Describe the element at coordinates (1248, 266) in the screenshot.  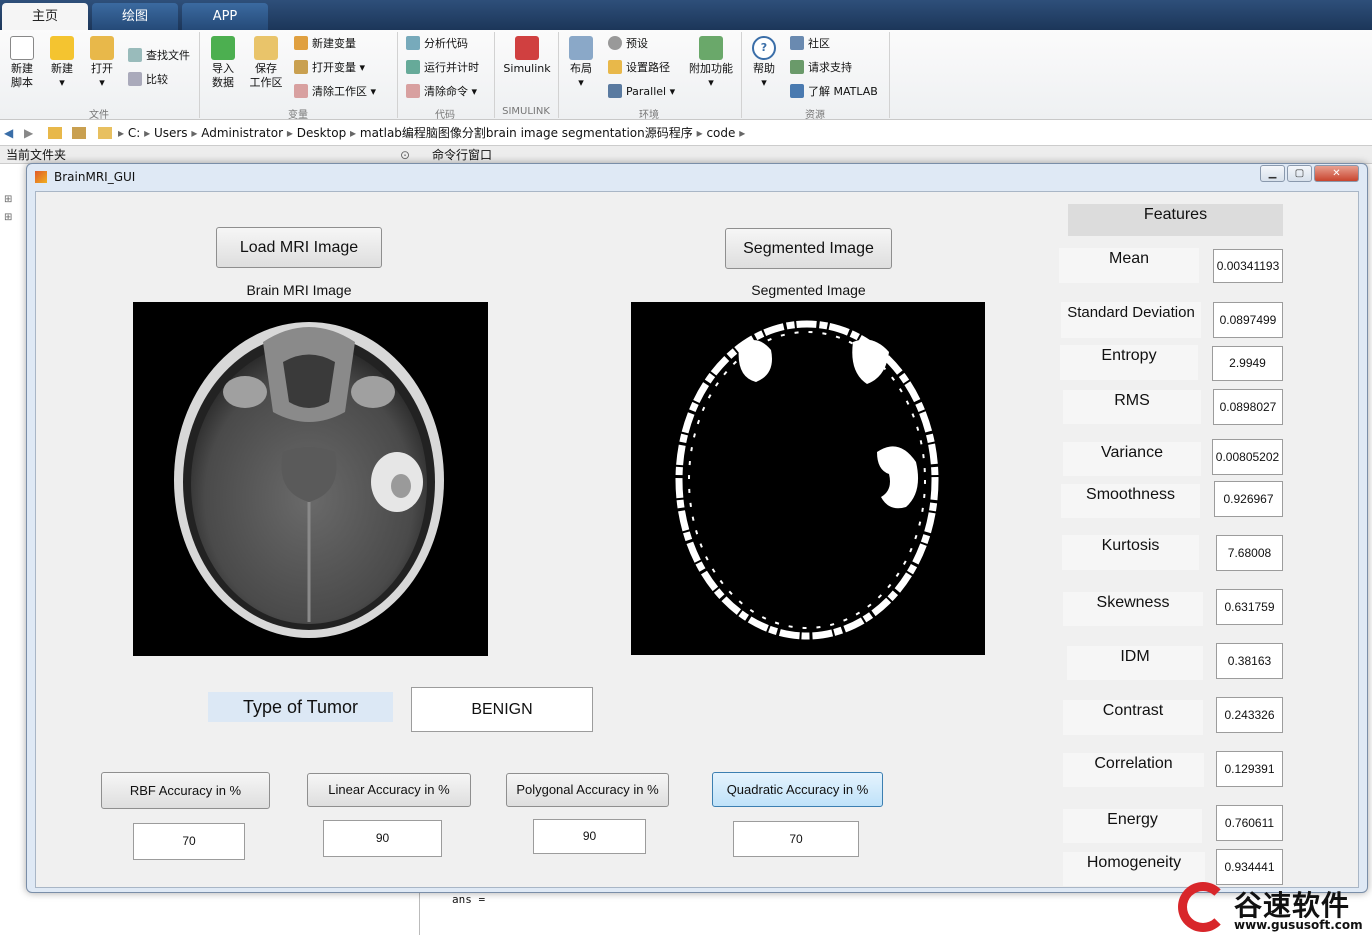
I see `feature-value-mean: 0.00341193` at that location.